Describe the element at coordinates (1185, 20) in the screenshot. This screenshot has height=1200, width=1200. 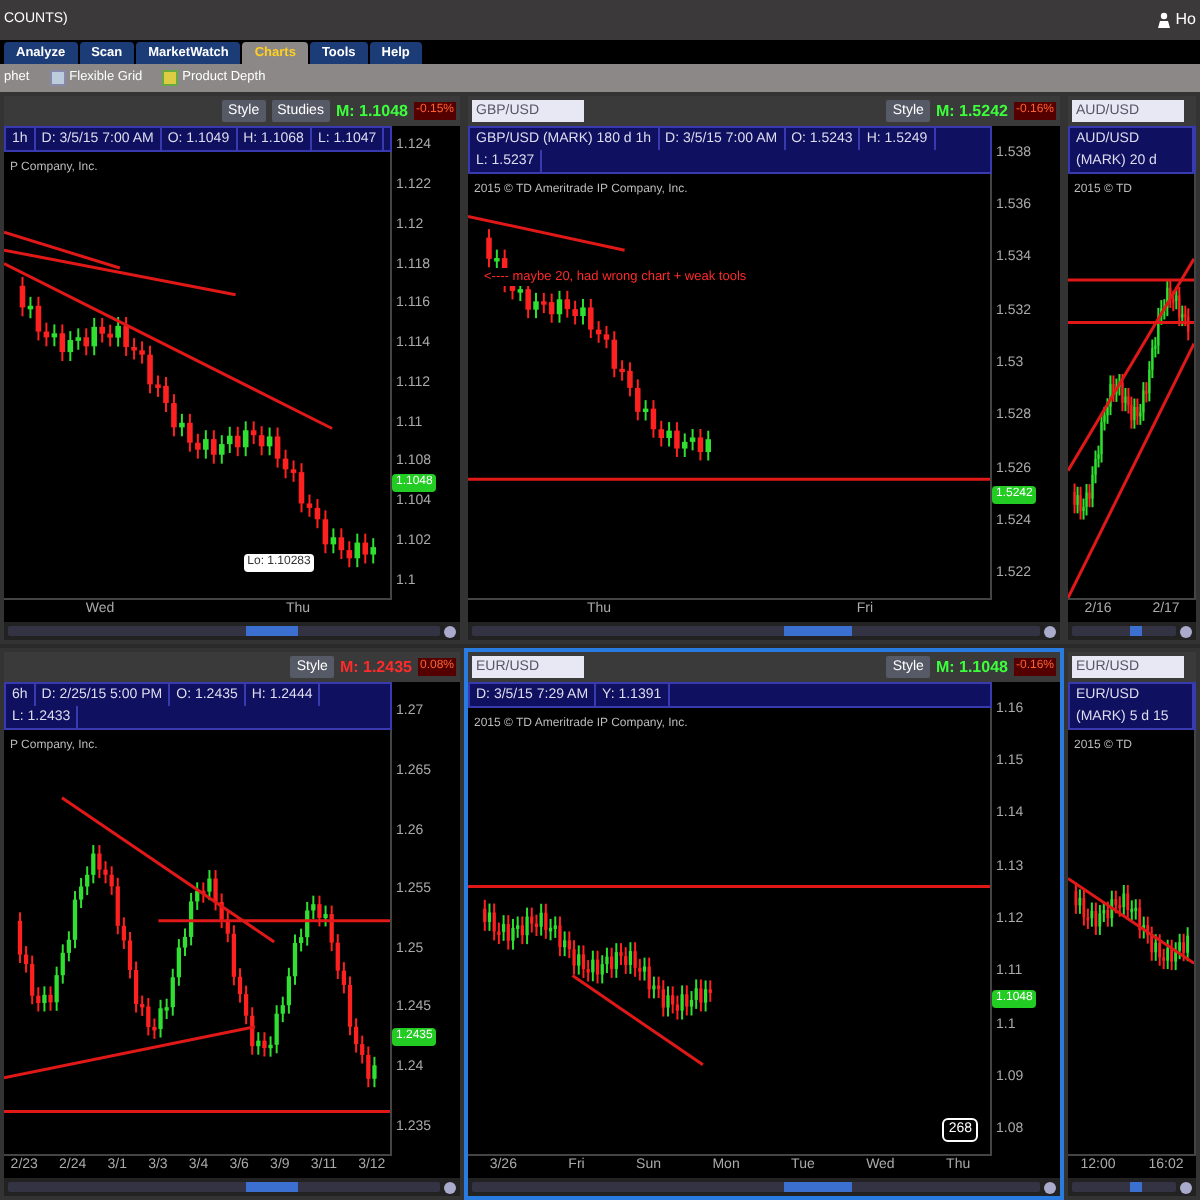
I see `user-label: Ho` at that location.